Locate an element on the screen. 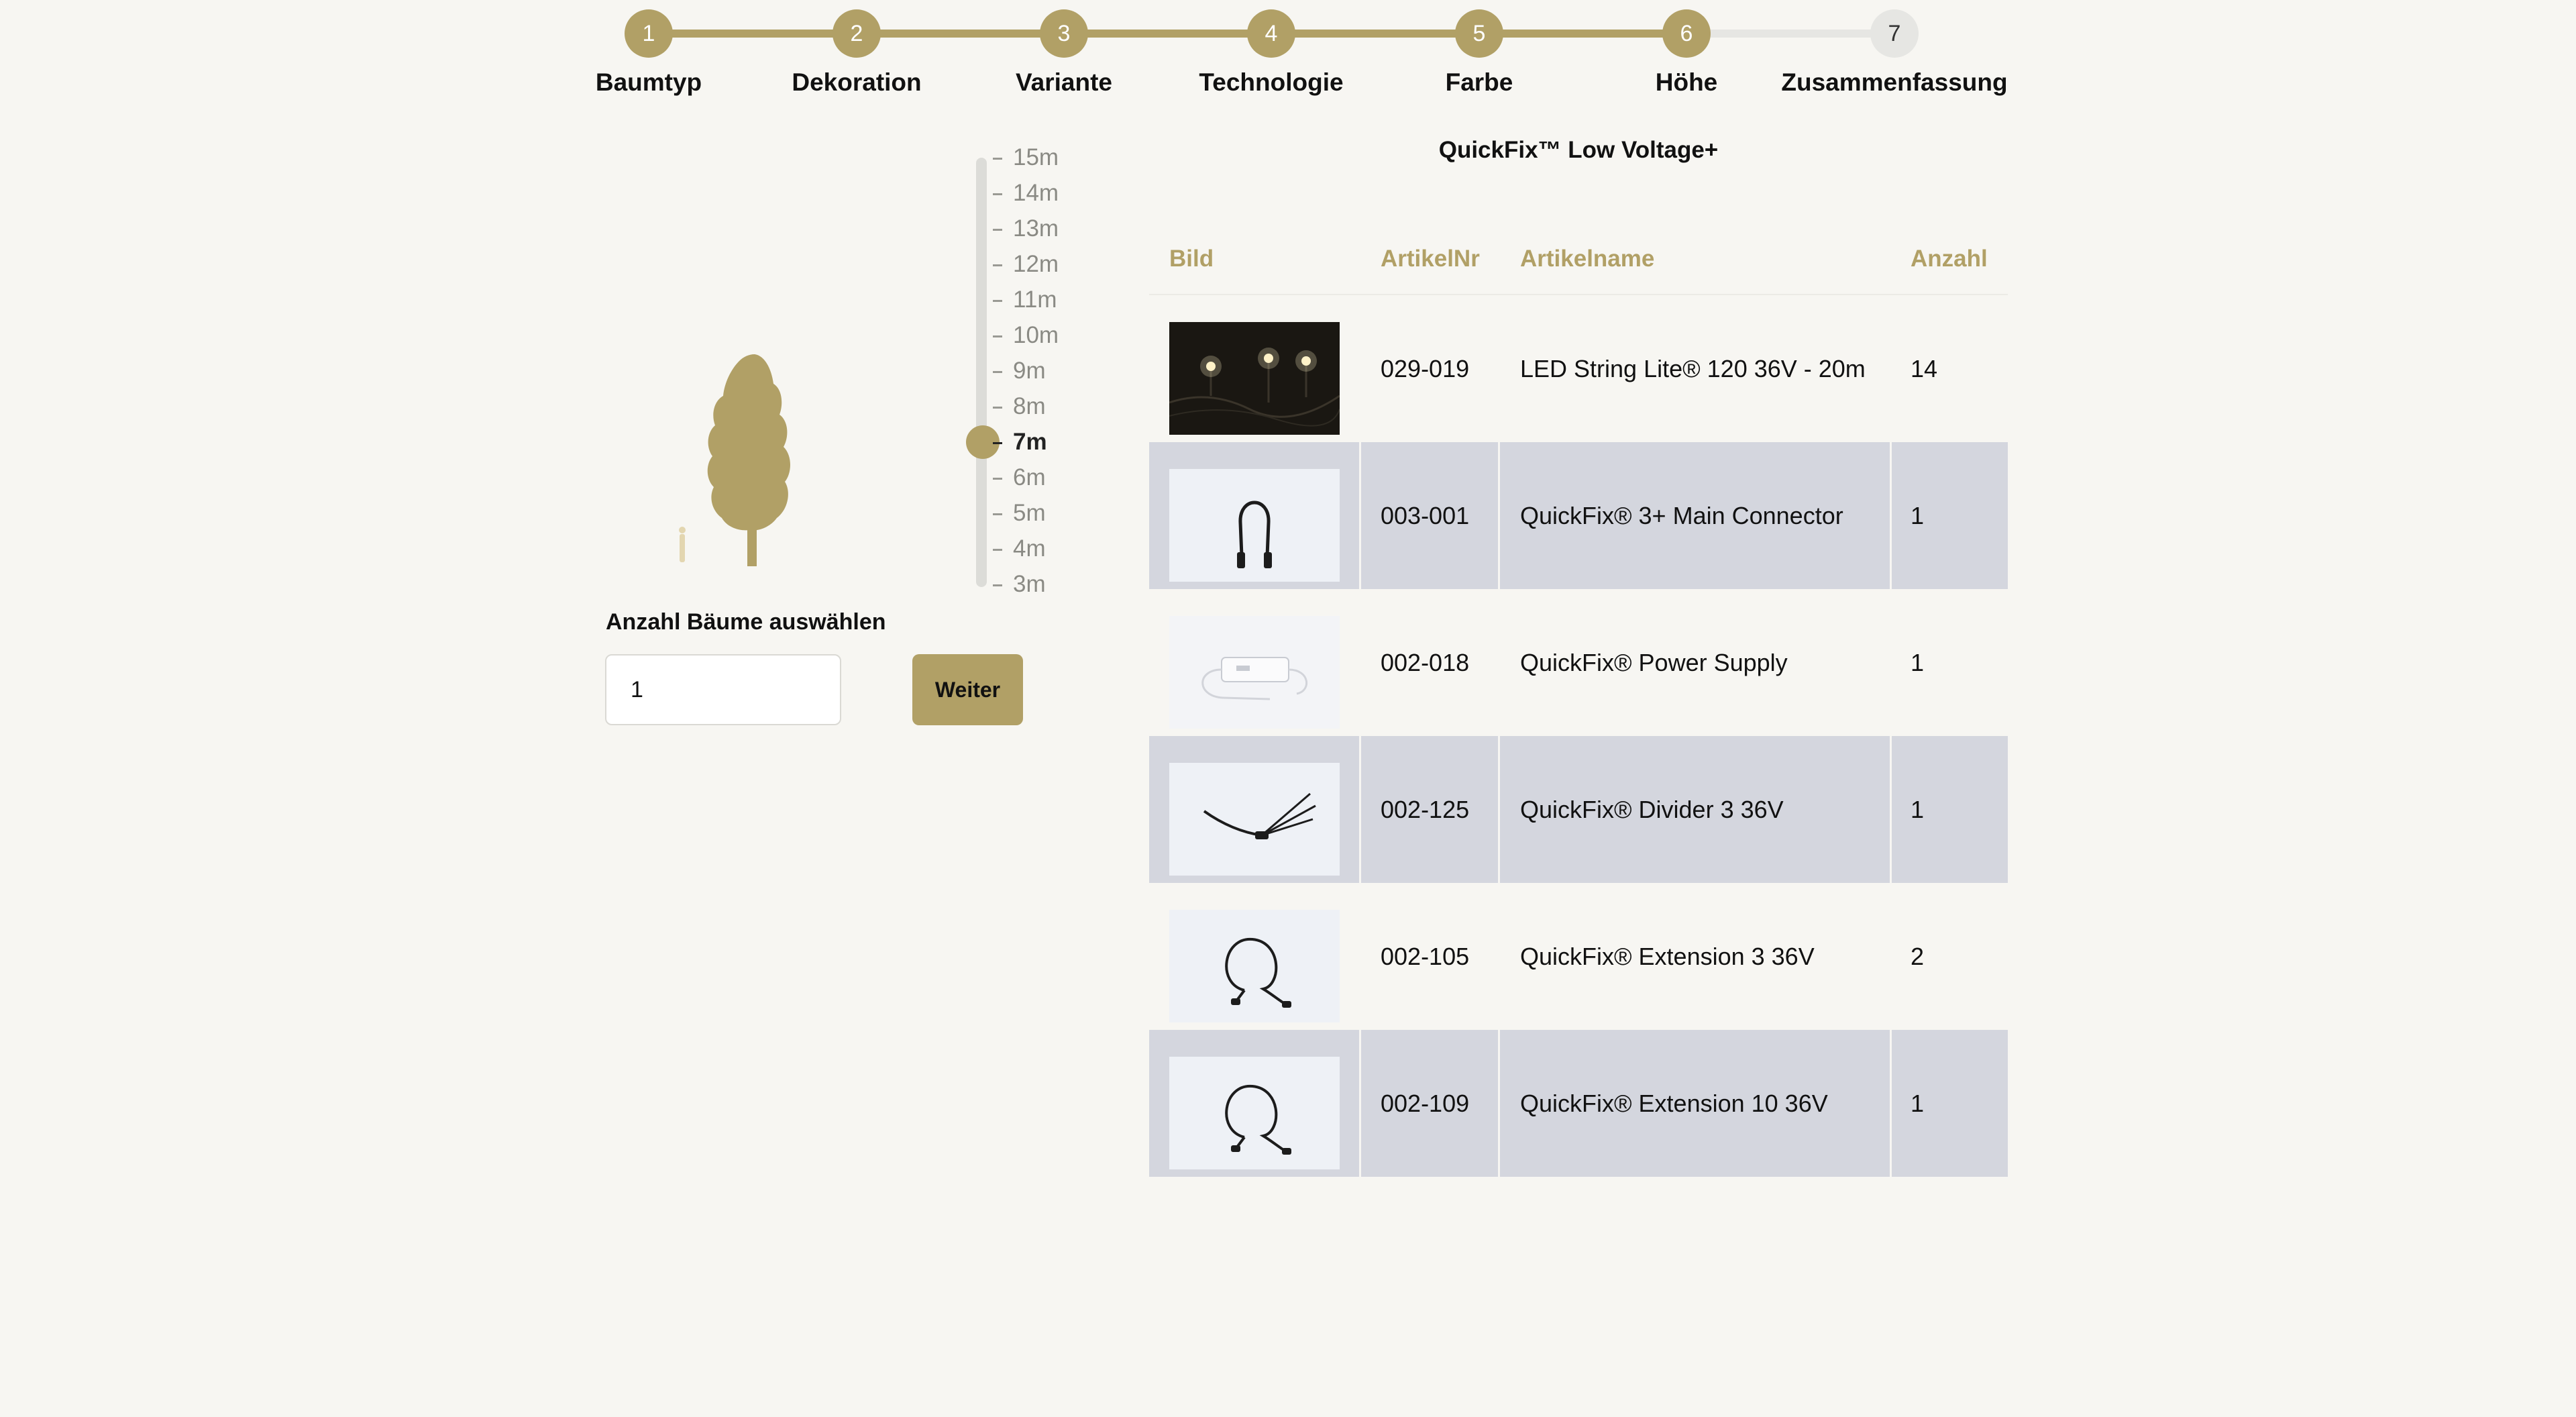 Image resolution: width=2576 pixels, height=1417 pixels. height-option: 8m is located at coordinates (1060, 406).